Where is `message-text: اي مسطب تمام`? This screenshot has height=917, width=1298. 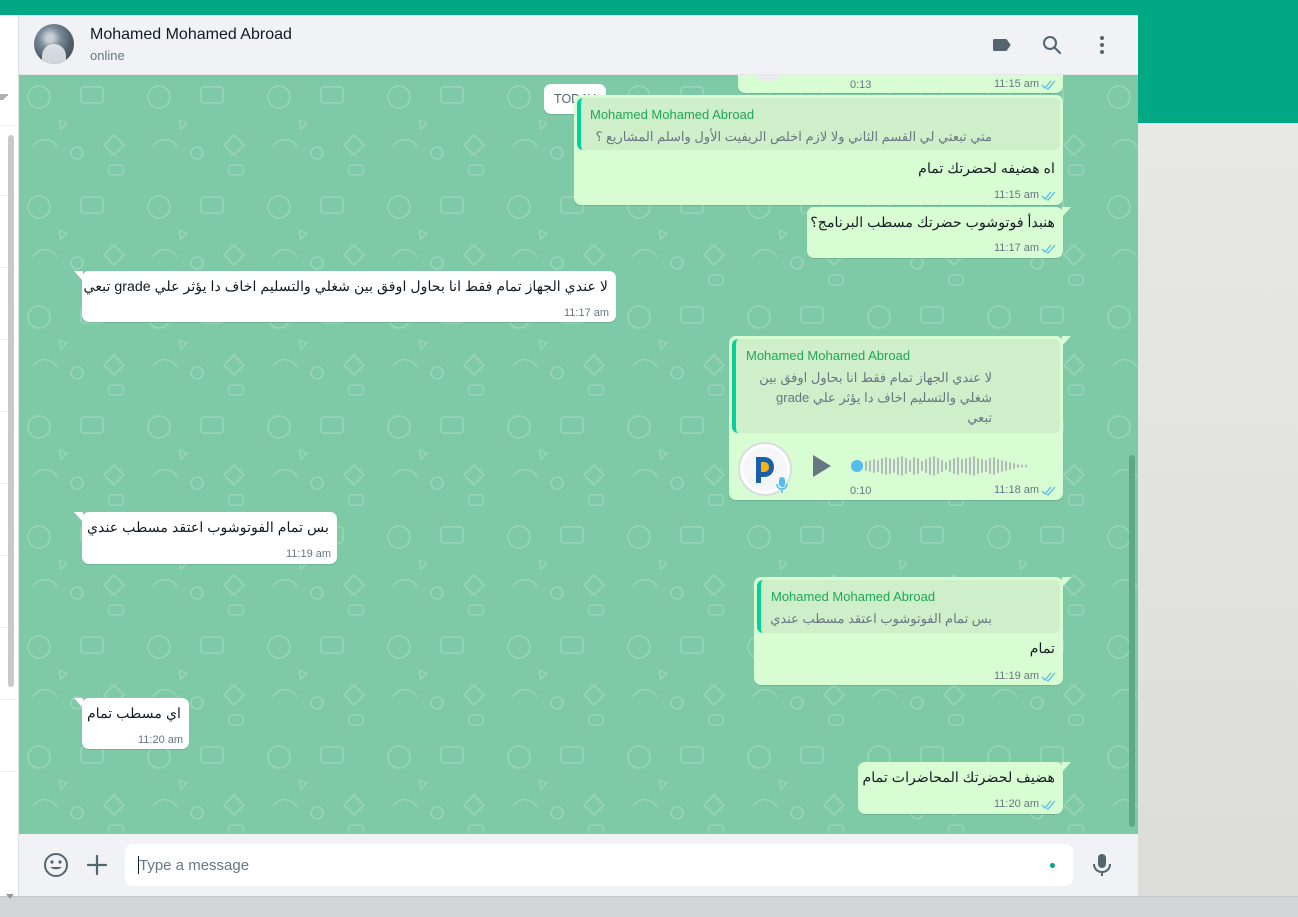 message-text: اي مسطب تمام is located at coordinates (133, 714).